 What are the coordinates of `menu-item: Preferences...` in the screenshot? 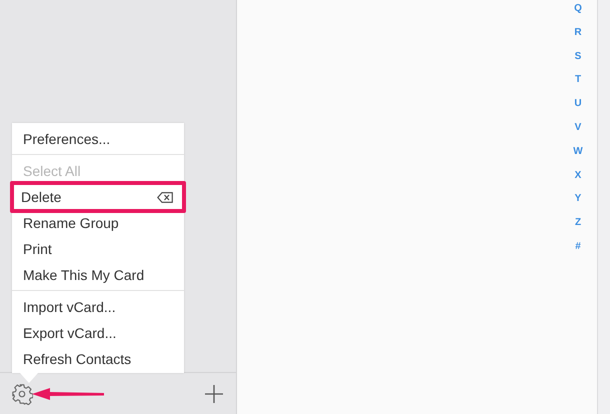 It's located at (98, 139).